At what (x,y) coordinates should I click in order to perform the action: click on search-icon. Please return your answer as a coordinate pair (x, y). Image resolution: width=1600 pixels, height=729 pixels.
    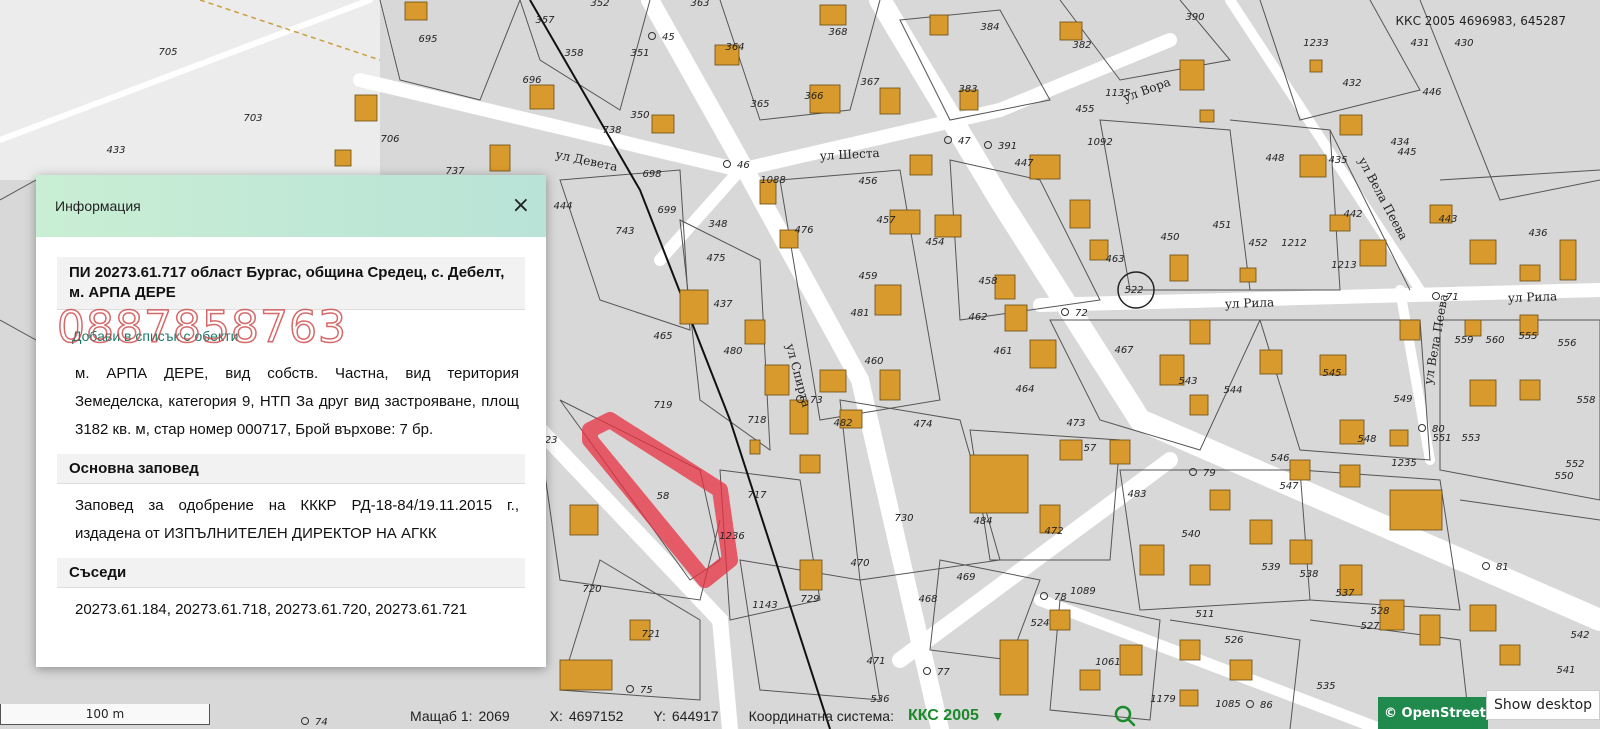
    Looking at the image, I should click on (1125, 716).